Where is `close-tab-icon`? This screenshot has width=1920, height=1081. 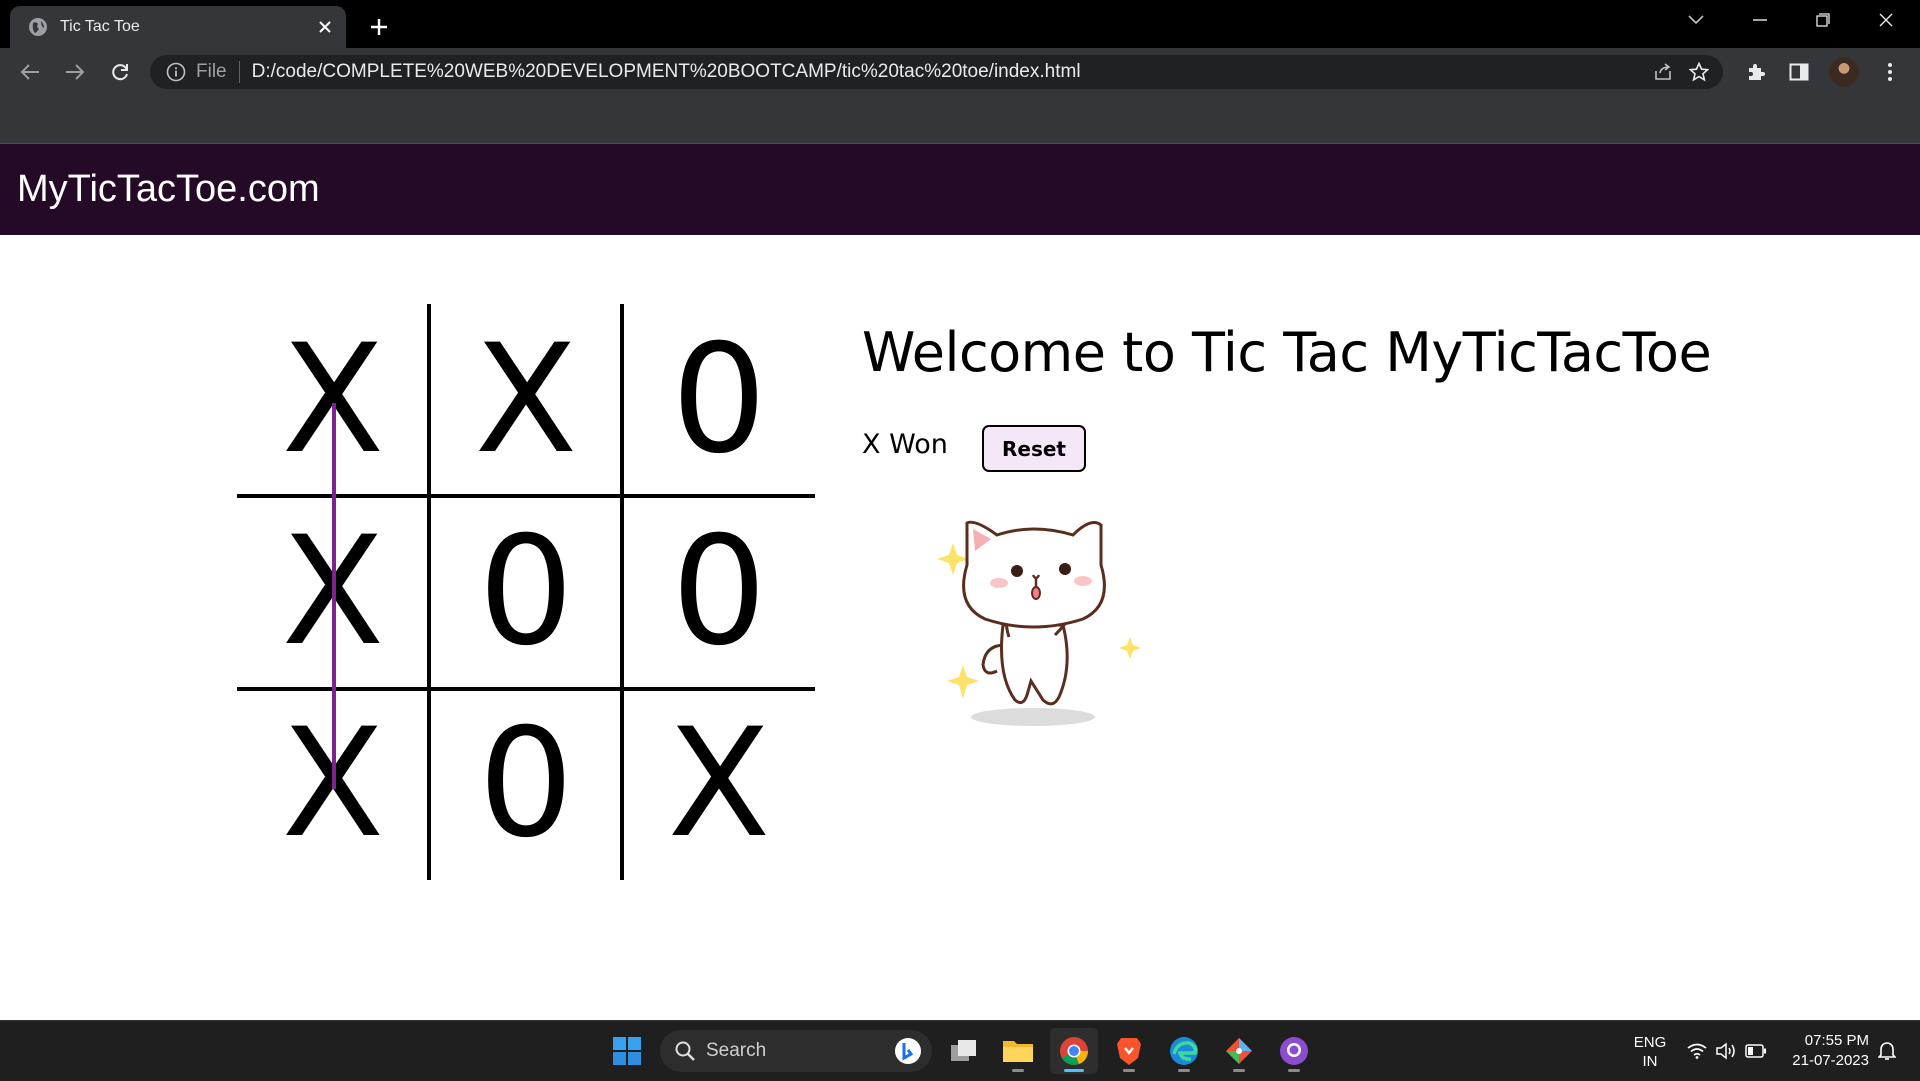
close-tab-icon is located at coordinates (325, 27).